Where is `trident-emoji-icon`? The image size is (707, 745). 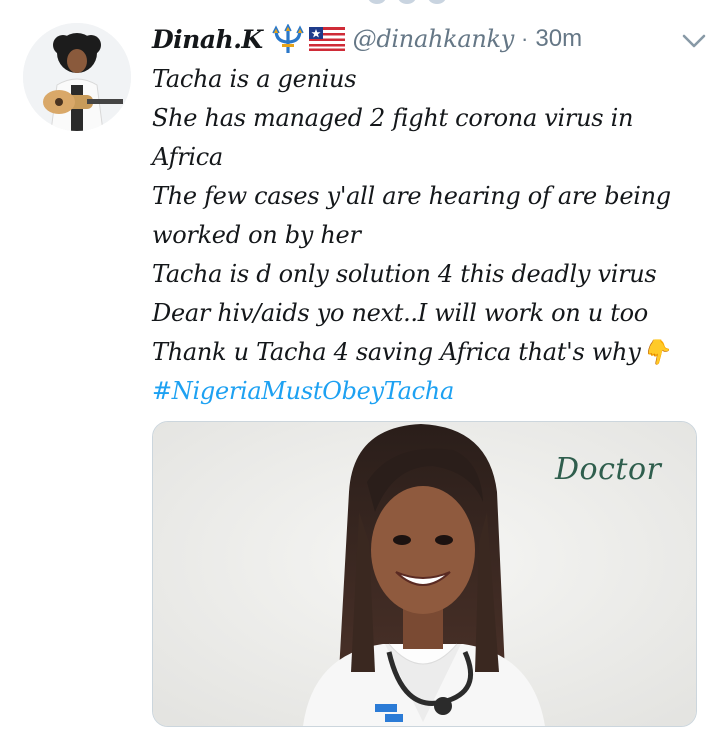
trident-emoji-icon is located at coordinates (288, 38).